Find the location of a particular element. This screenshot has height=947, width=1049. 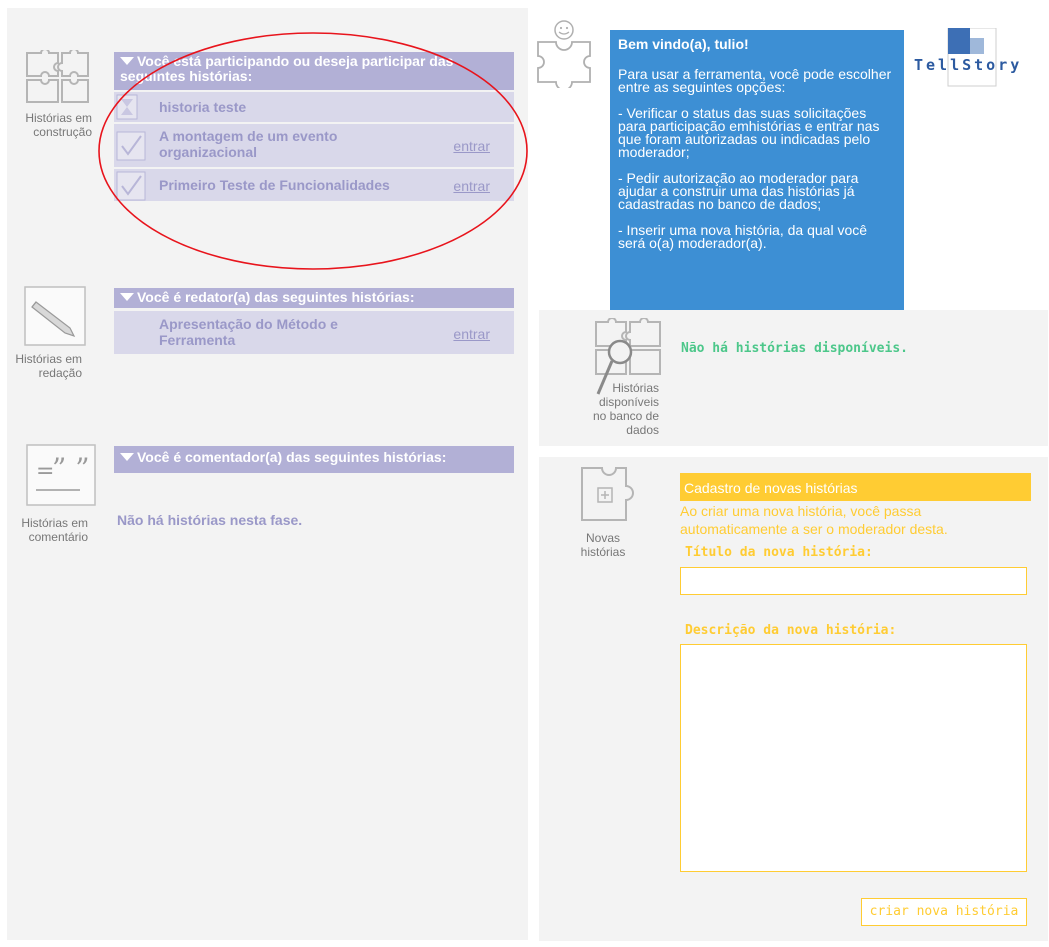

label-line: no banco de is located at coordinates (625, 416).